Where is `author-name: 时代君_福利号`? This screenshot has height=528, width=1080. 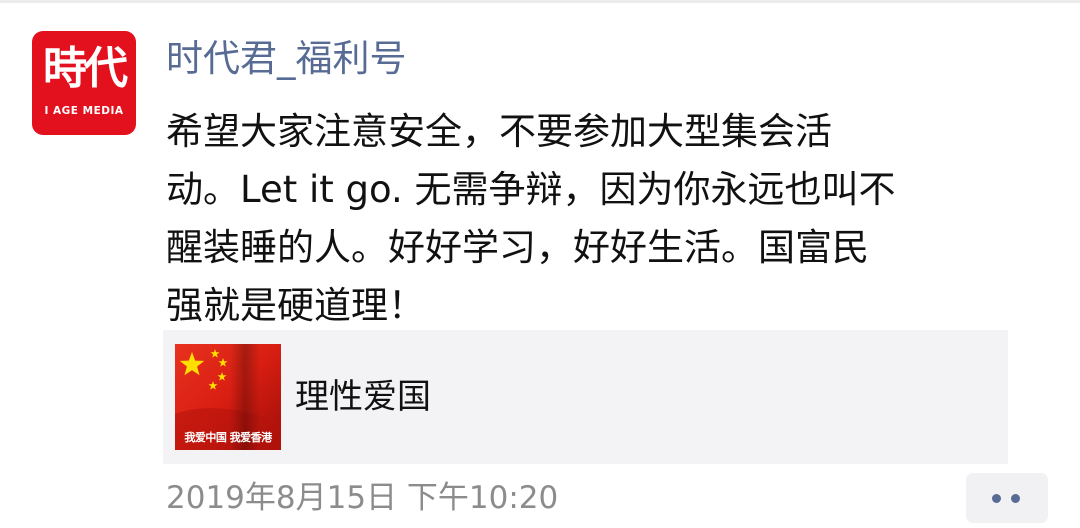 author-name: 时代君_福利号 is located at coordinates (286, 59).